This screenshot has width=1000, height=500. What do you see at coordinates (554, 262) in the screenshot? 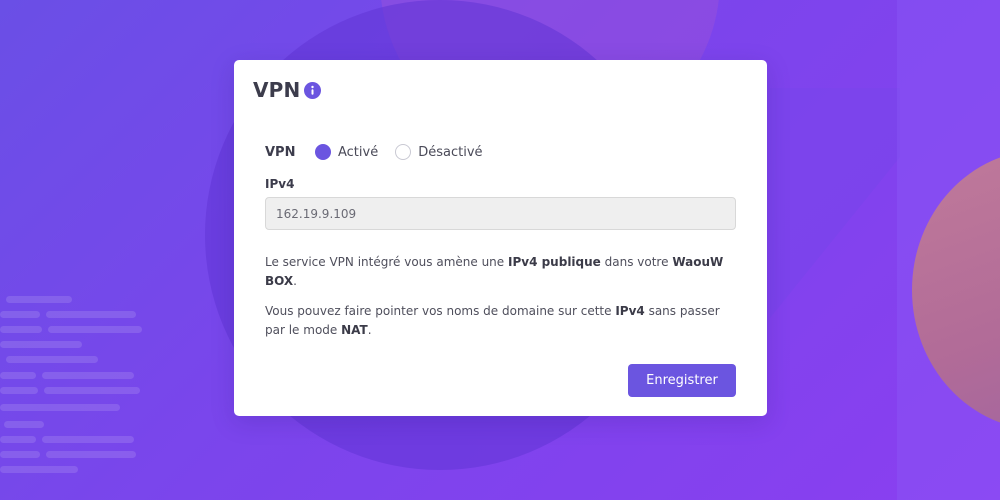
I see `description-highlight: IPv4 publique` at bounding box center [554, 262].